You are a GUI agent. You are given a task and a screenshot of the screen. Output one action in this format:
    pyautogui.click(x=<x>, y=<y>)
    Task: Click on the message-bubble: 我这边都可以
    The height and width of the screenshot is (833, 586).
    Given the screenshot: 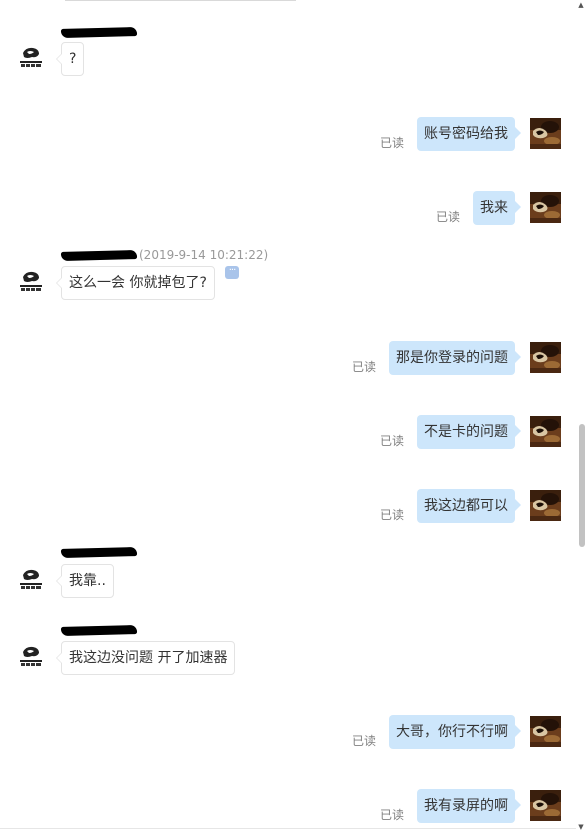 What is the action you would take?
    pyautogui.click(x=469, y=506)
    